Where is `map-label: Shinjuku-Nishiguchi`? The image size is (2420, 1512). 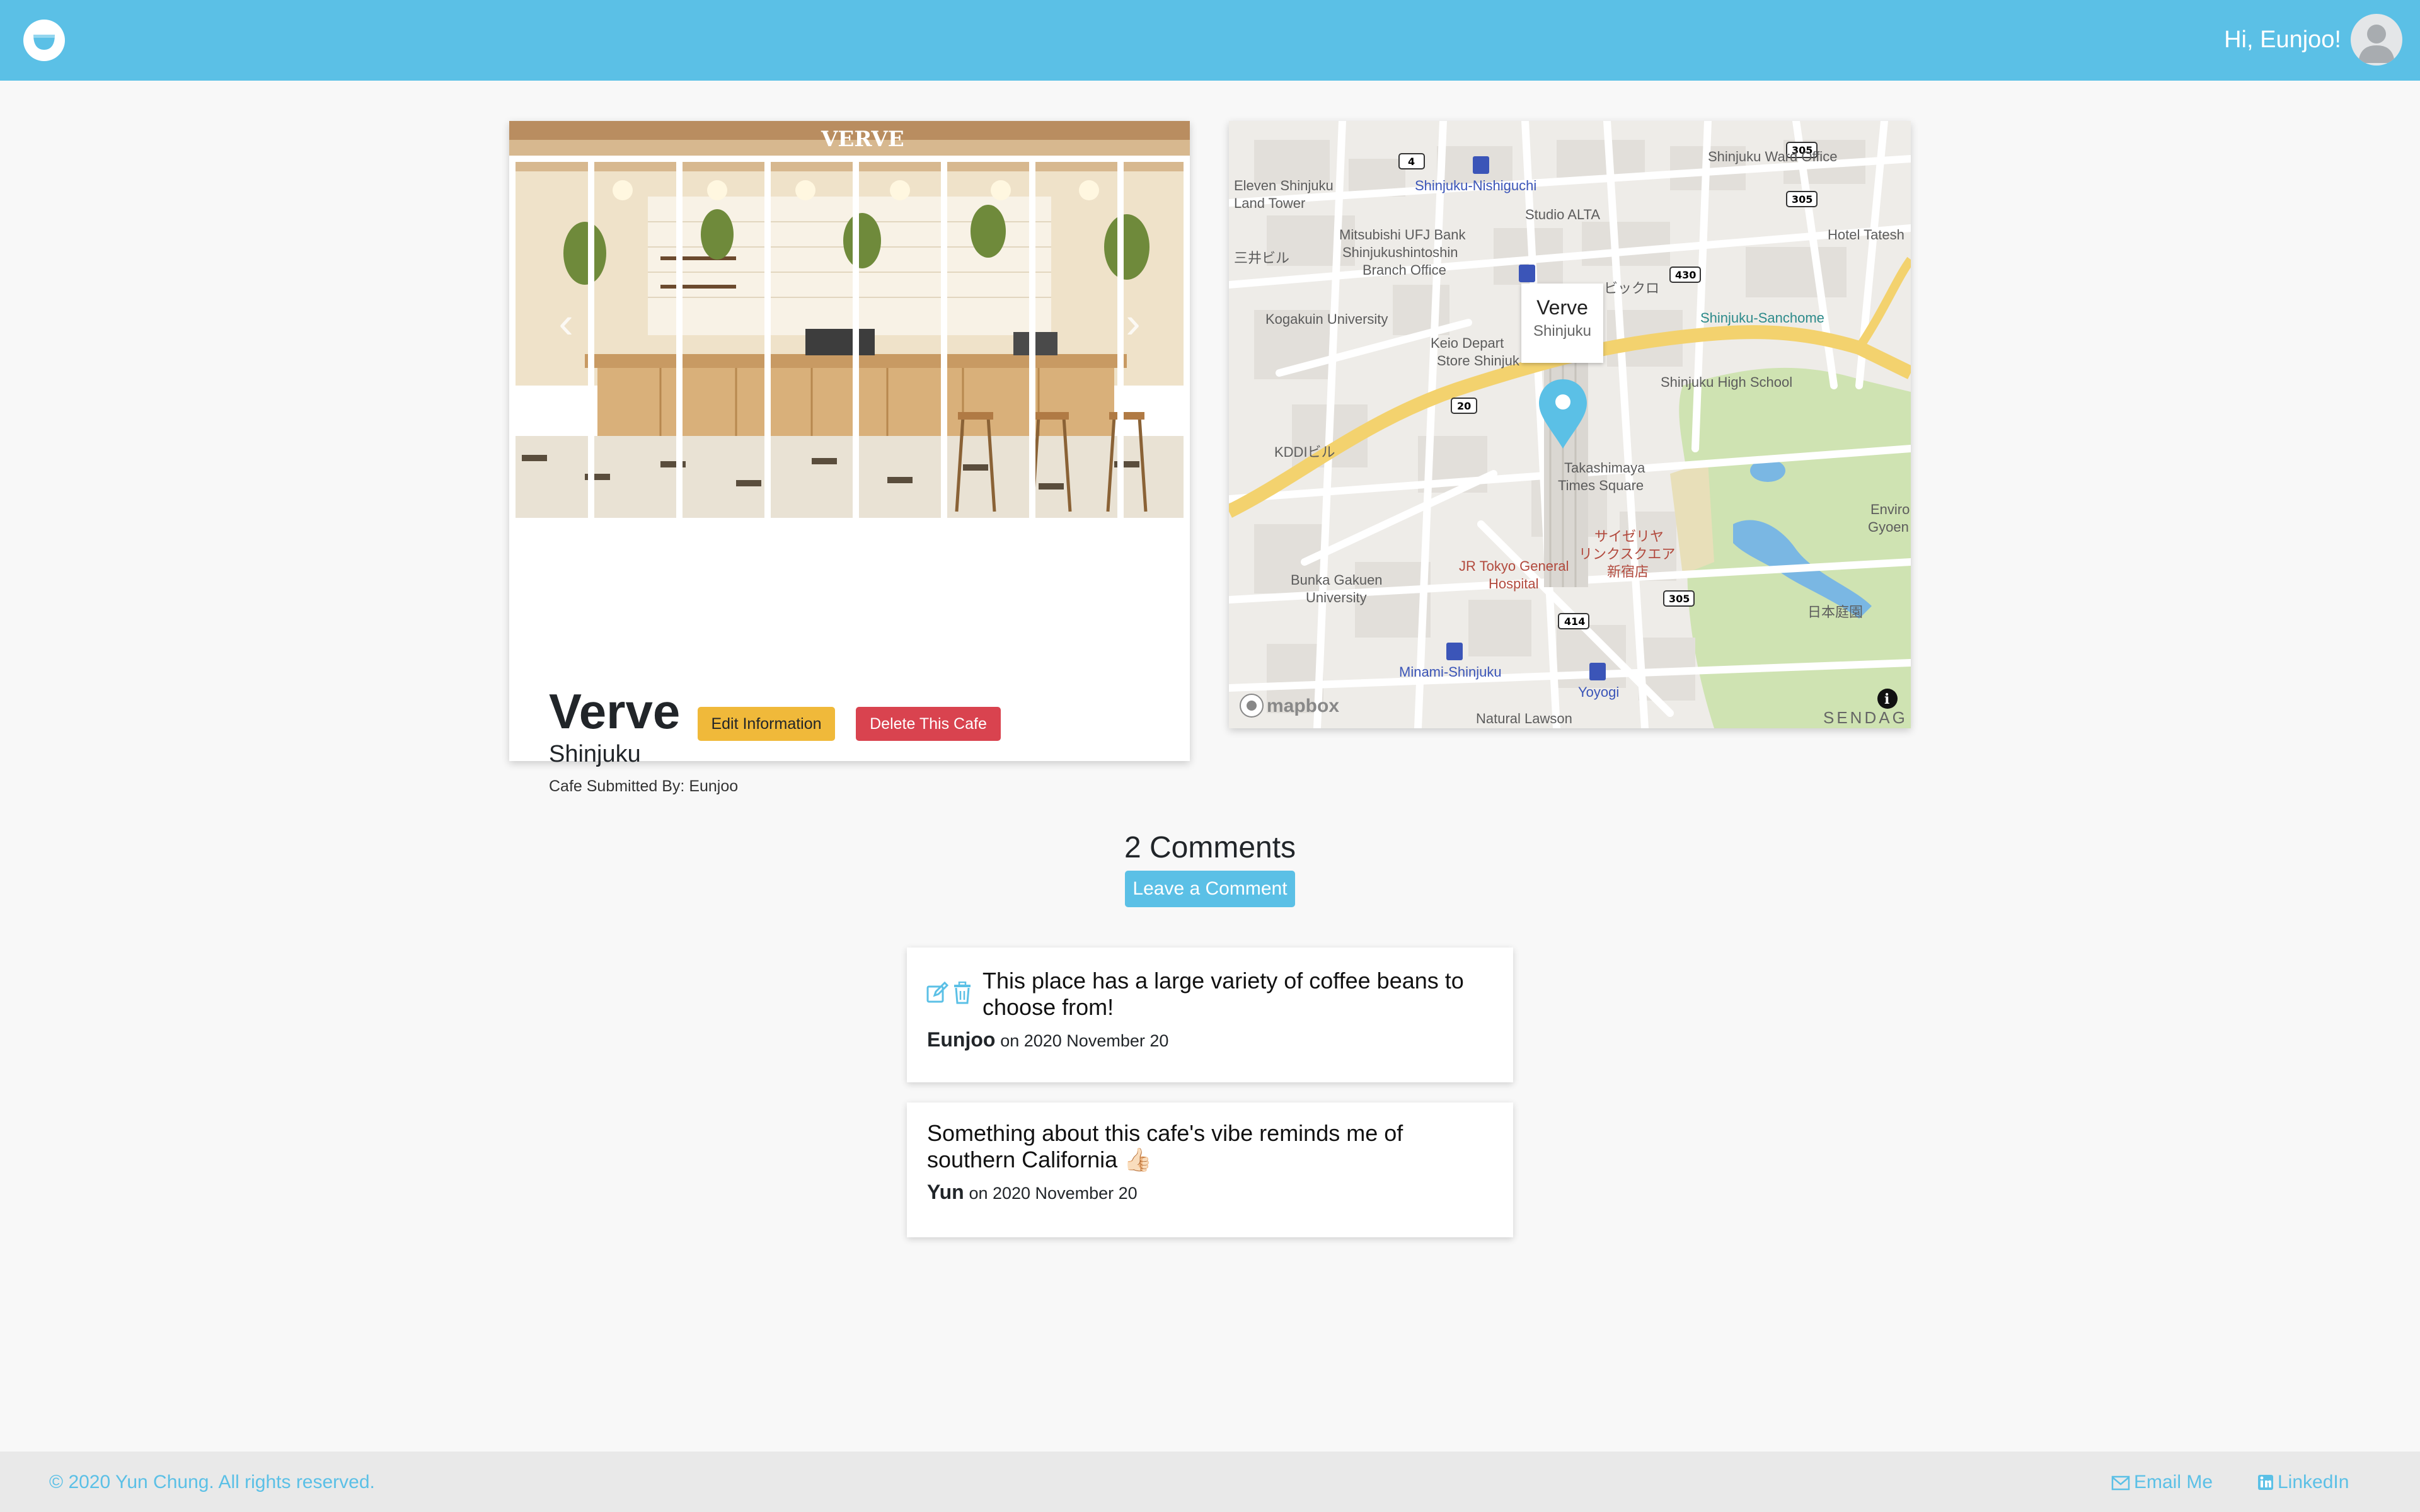 map-label: Shinjuku-Nishiguchi is located at coordinates (1476, 185).